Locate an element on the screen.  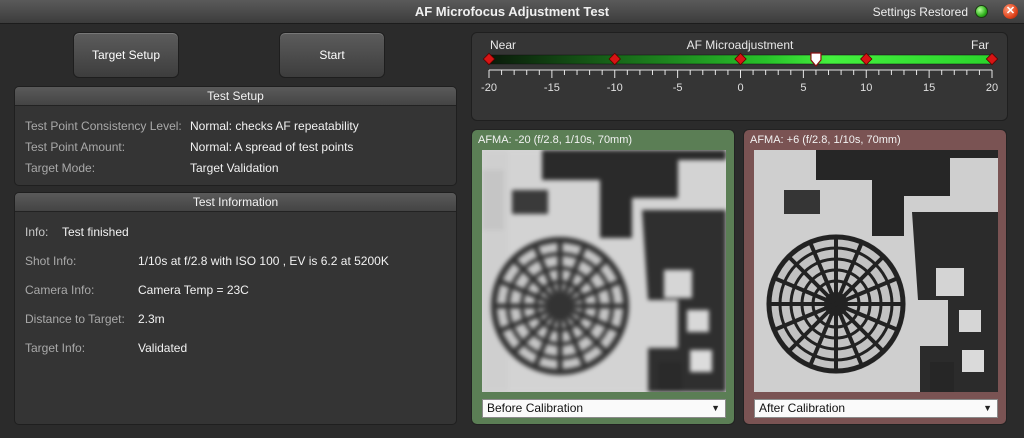
target-info-label: Target Info: is located at coordinates (55, 348).